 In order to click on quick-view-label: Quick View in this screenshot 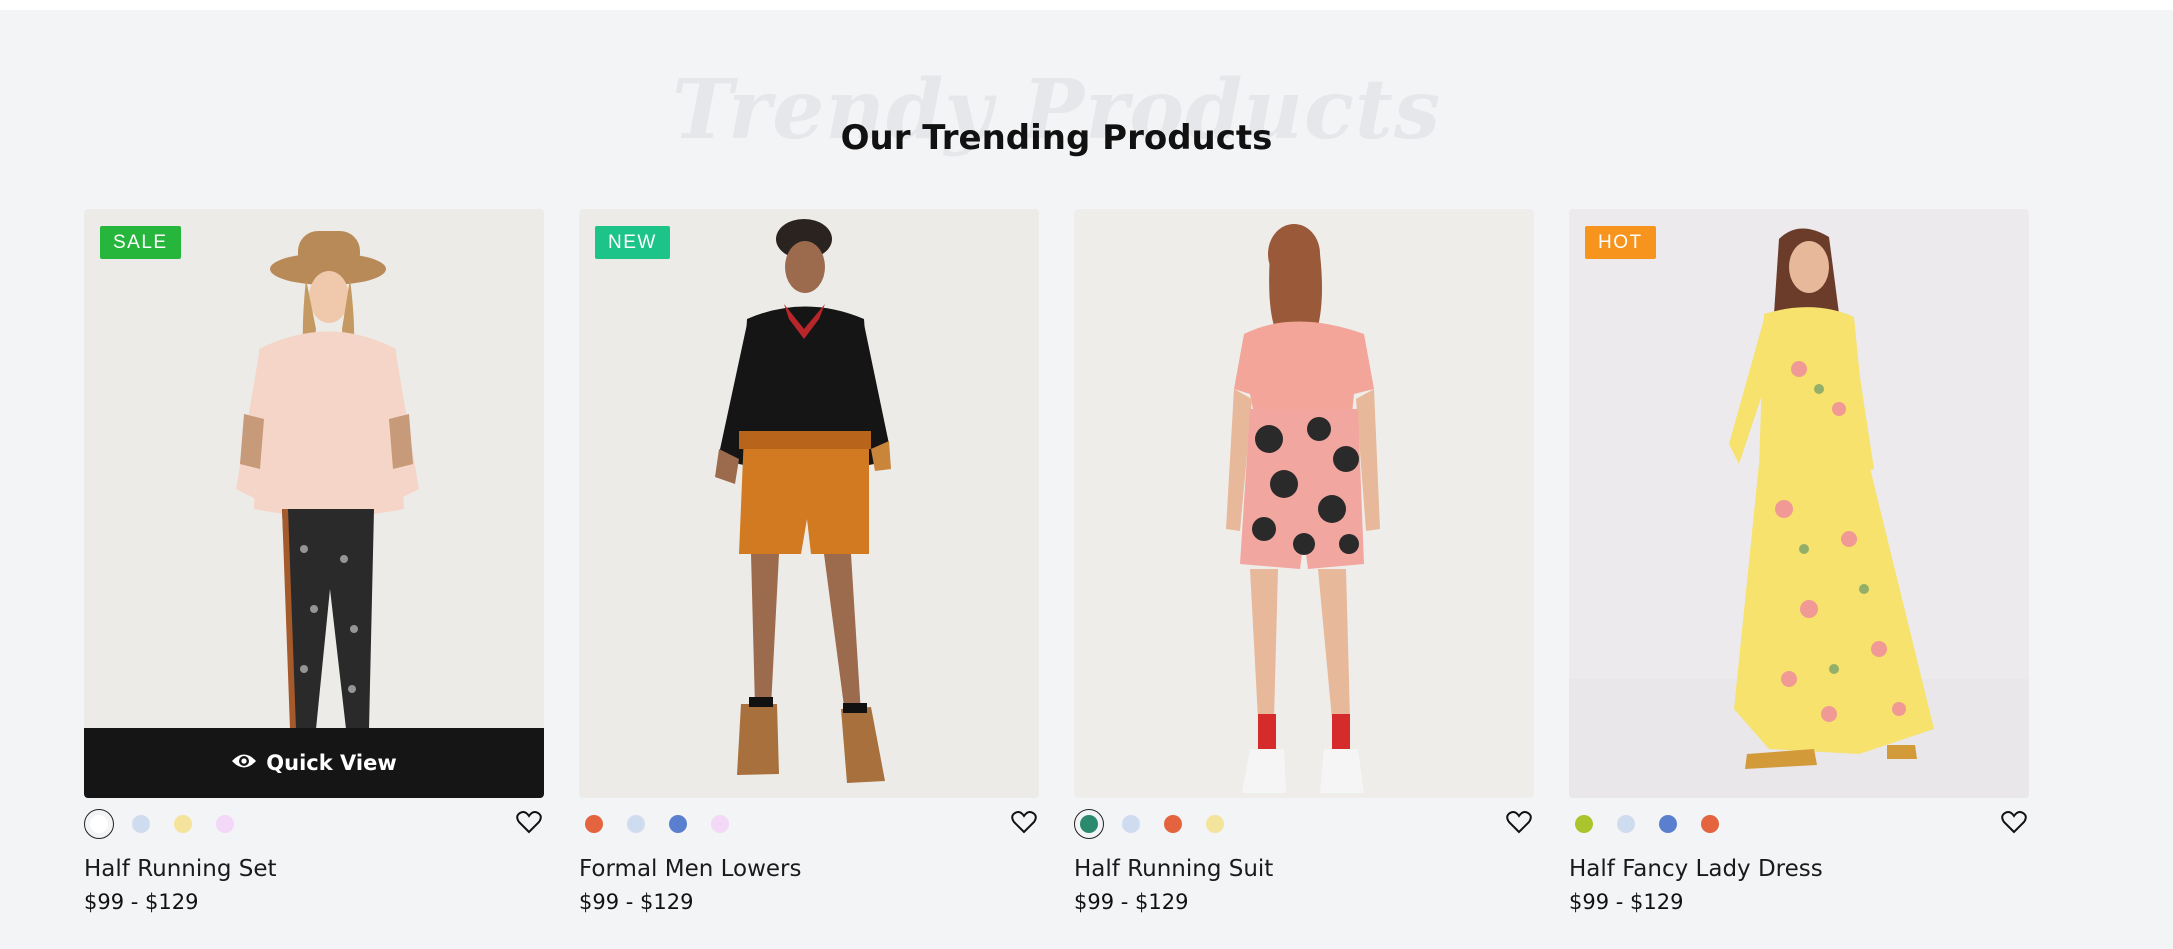, I will do `click(331, 763)`.